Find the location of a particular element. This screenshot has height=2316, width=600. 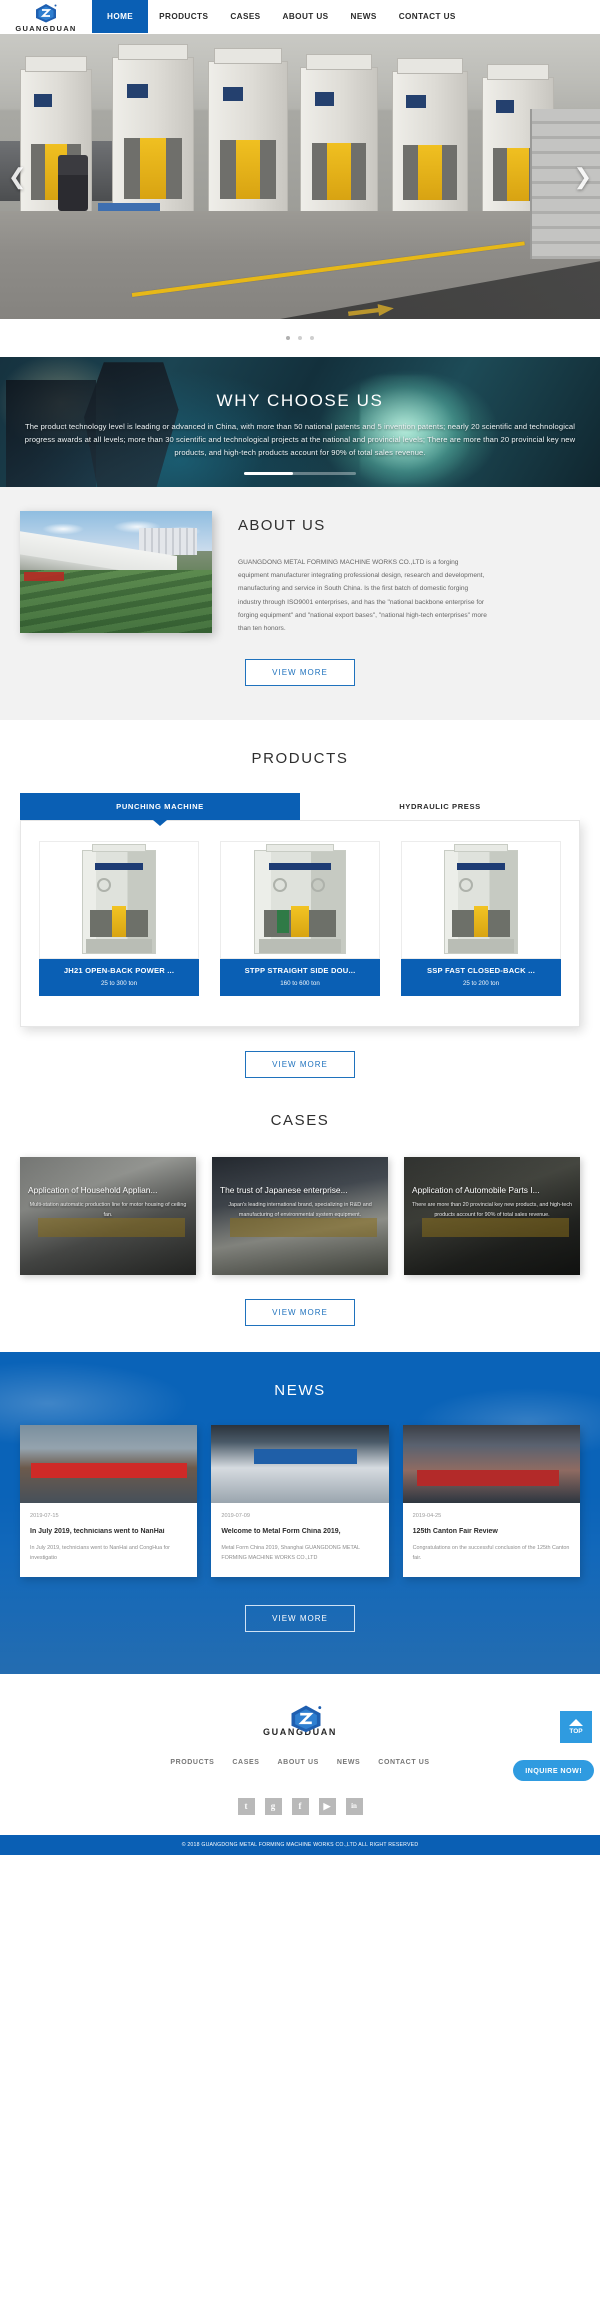

products-title: PRODUCTS is located at coordinates (300, 759).